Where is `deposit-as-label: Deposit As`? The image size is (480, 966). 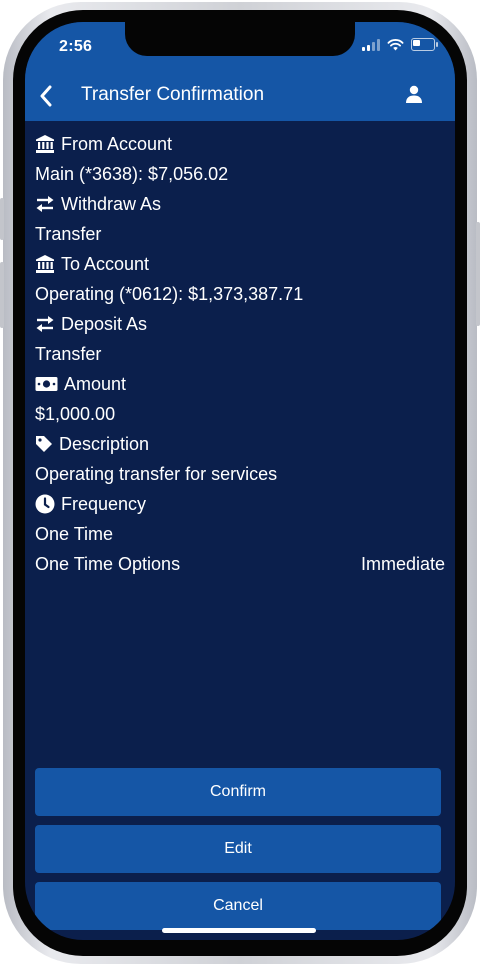
deposit-as-label: Deposit As is located at coordinates (104, 323).